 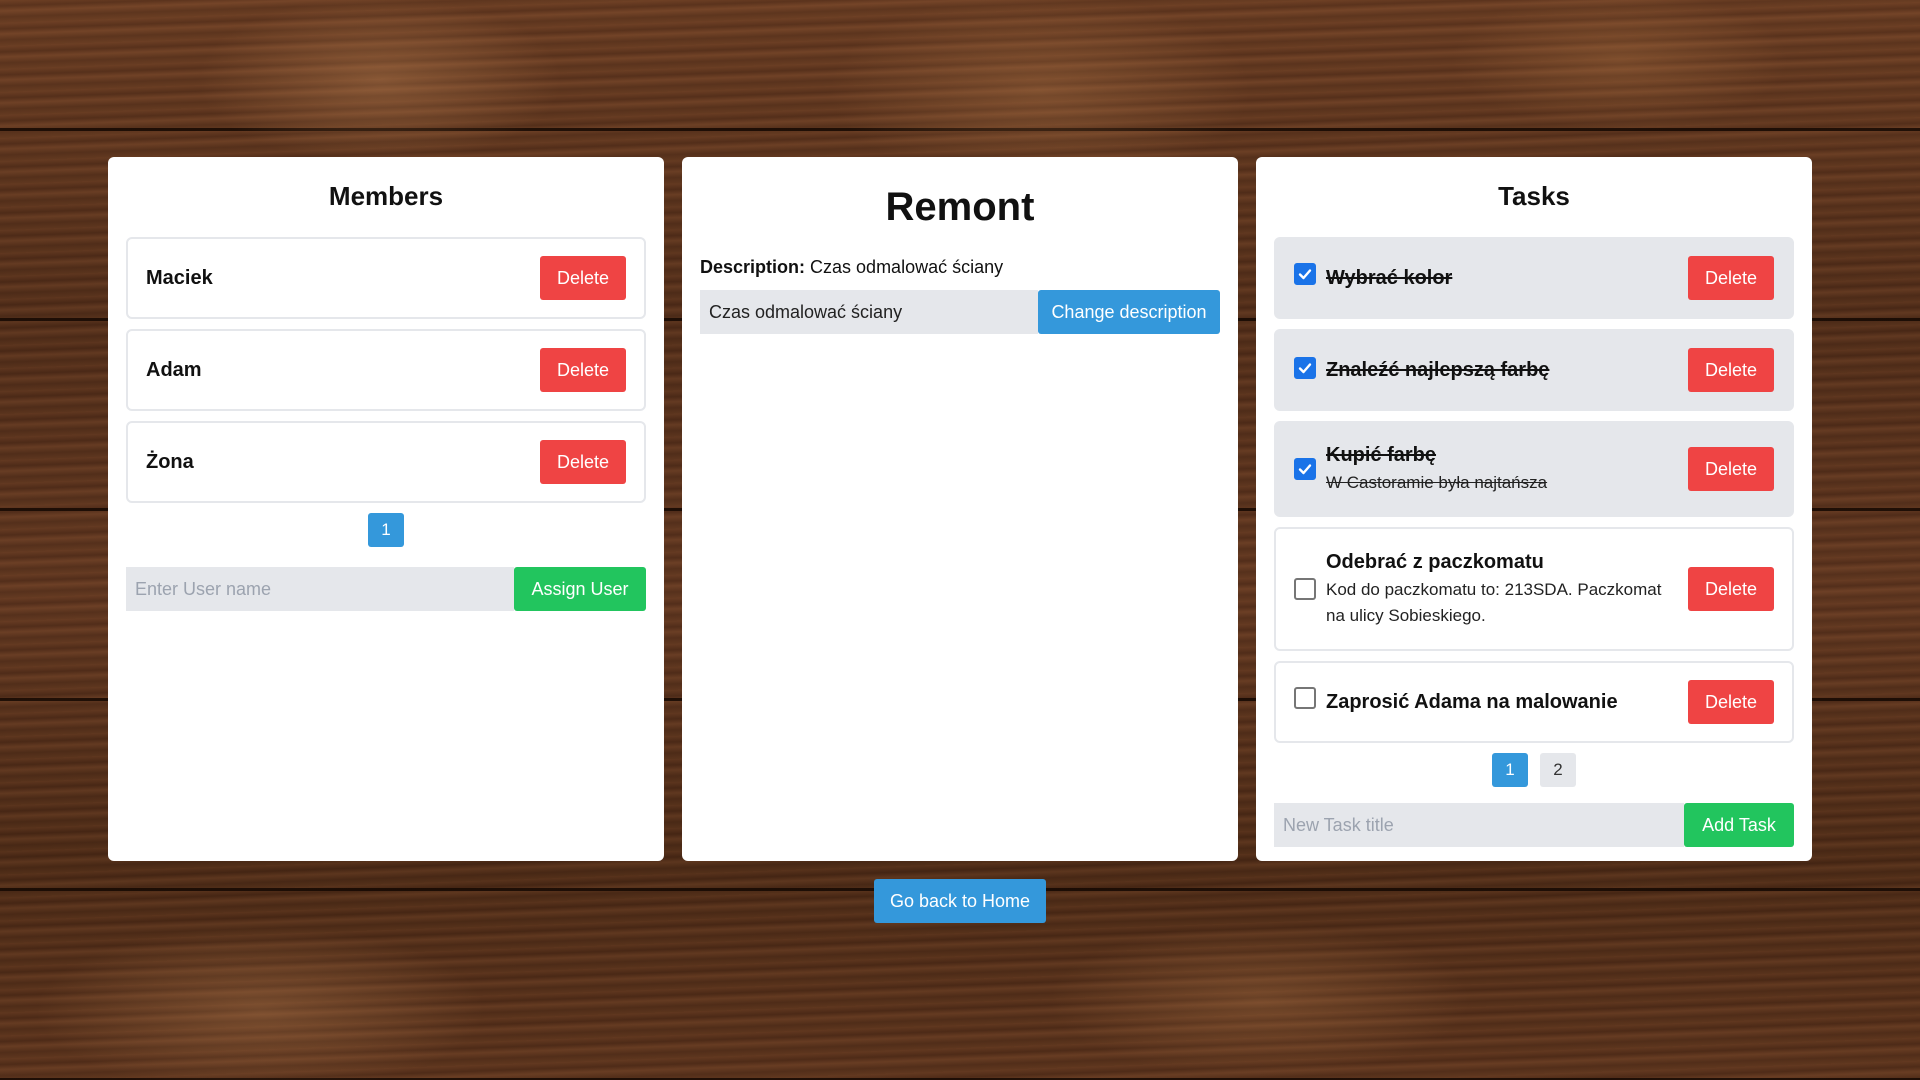 I want to click on task-body: Zaprosić Adama na malowanie, so click(x=1501, y=702).